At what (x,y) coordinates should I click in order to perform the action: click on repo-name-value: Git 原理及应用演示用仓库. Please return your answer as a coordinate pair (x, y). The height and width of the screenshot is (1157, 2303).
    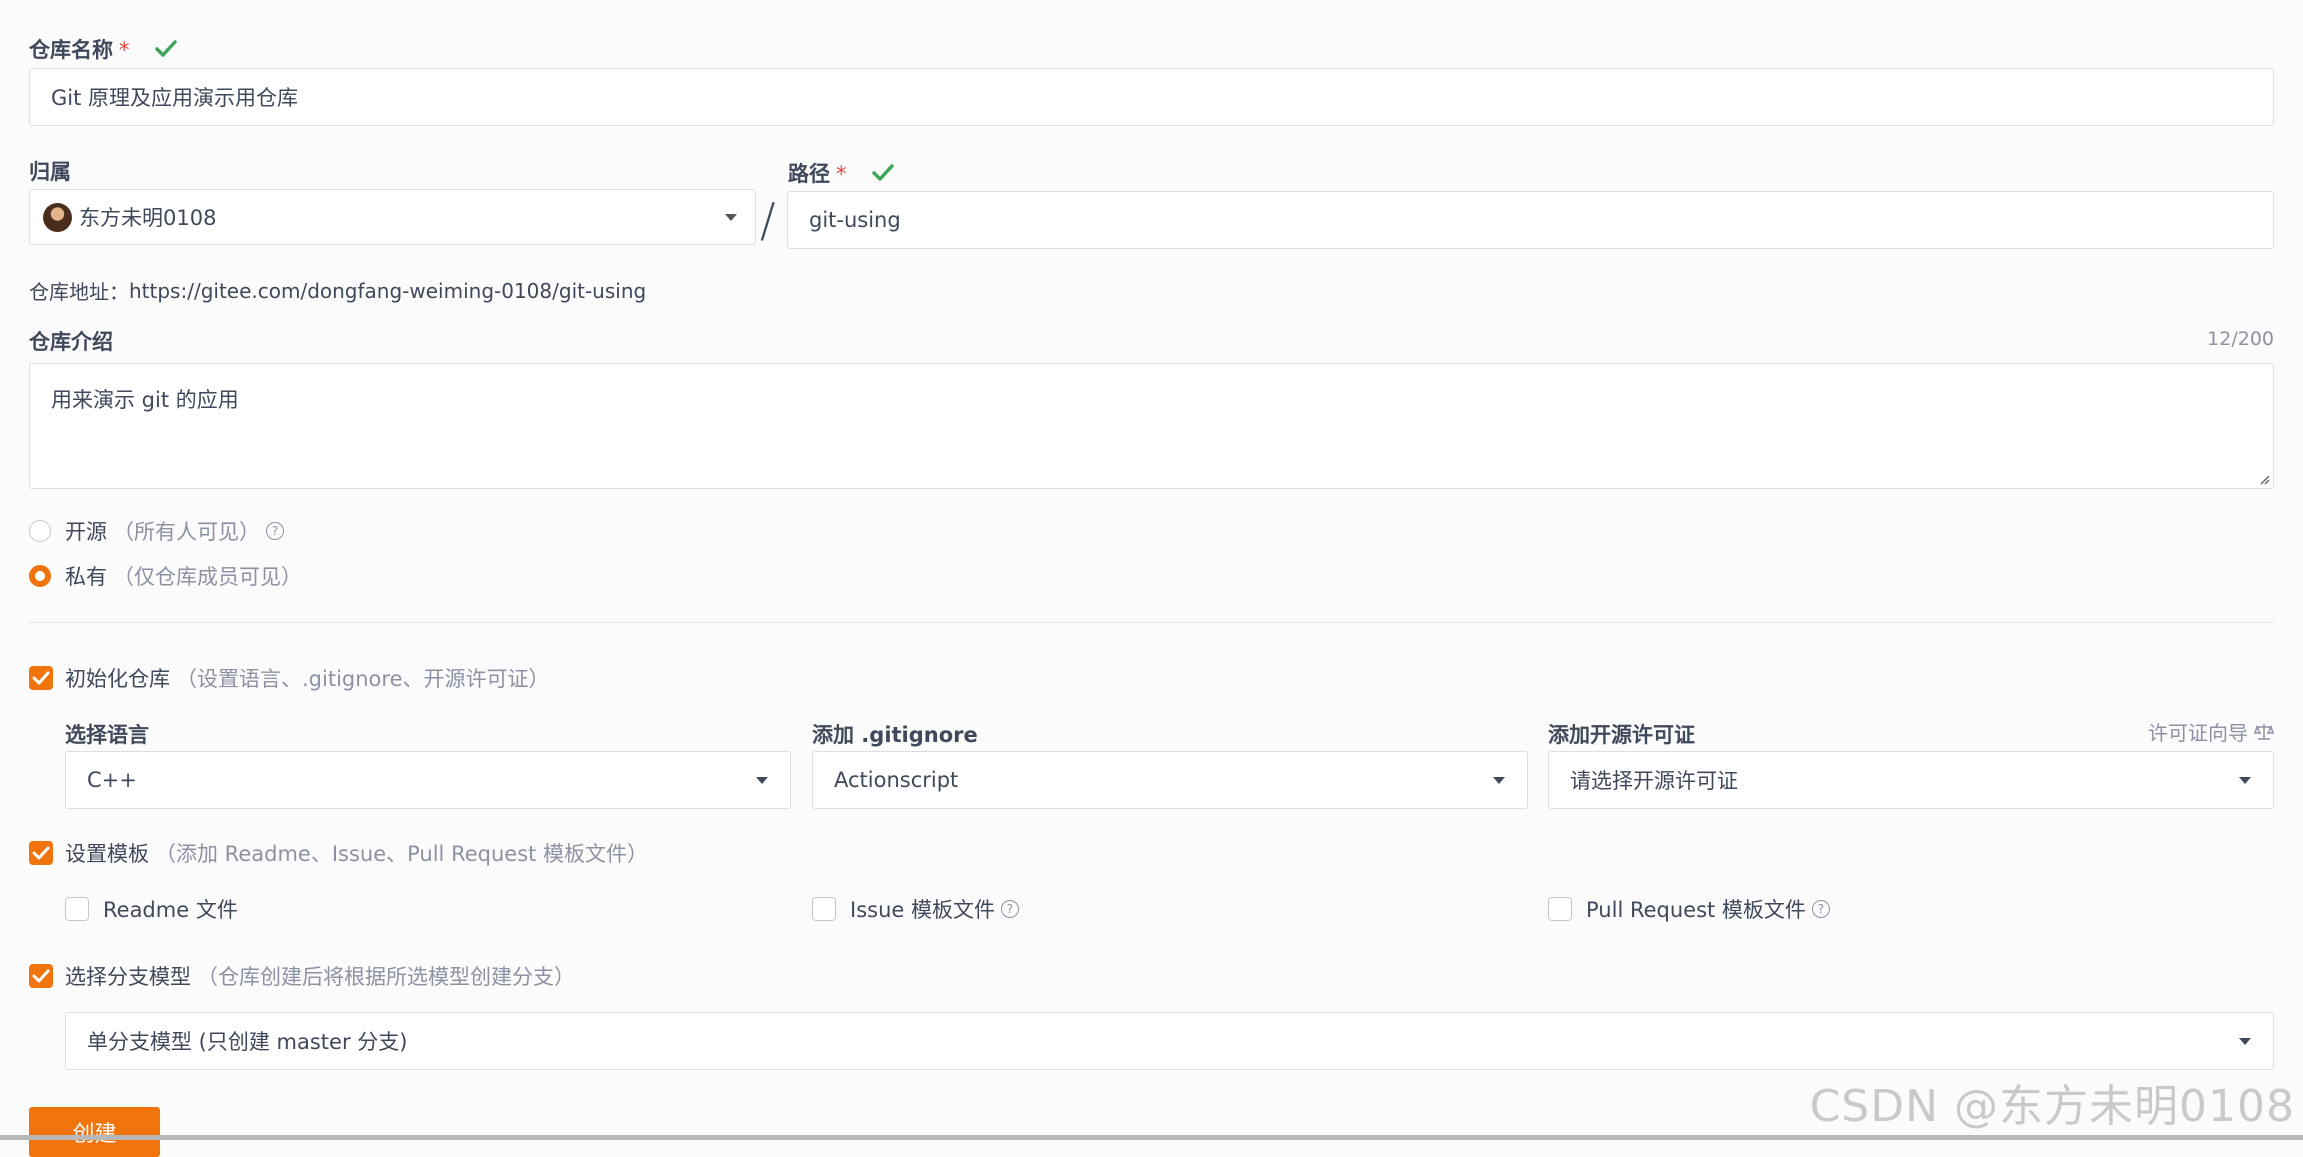
    Looking at the image, I should click on (175, 98).